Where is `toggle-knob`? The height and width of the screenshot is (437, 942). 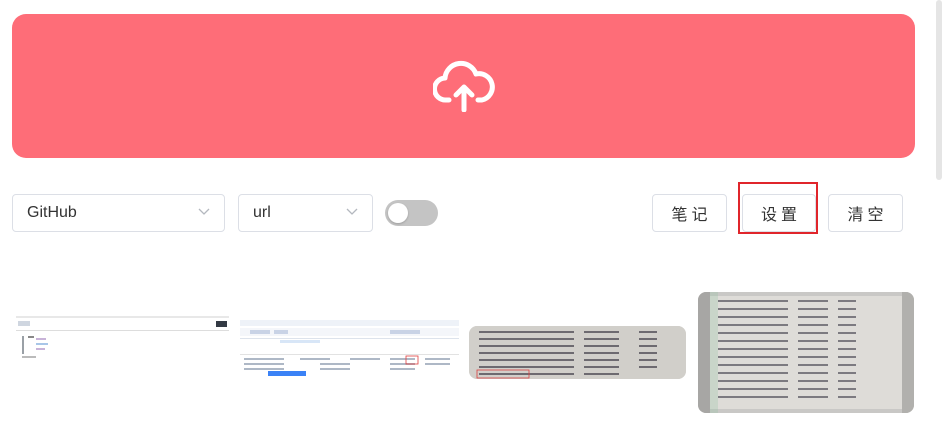
toggle-knob is located at coordinates (398, 213).